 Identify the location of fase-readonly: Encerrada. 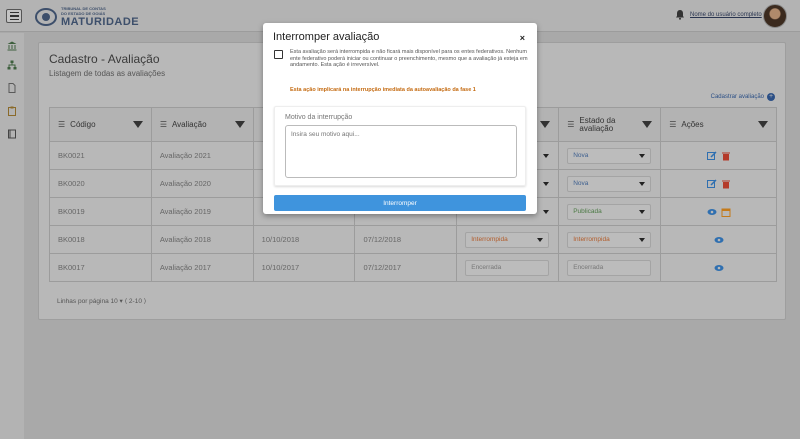
(507, 267).